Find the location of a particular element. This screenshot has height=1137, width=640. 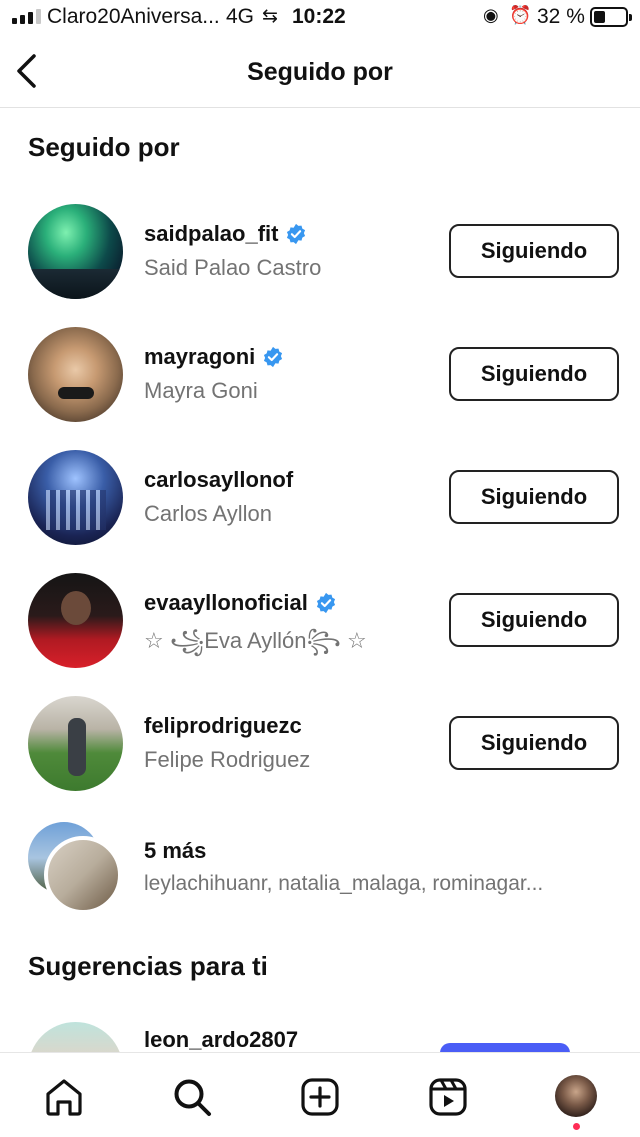

full-name: Felipe Rodriguez is located at coordinates (227, 759).